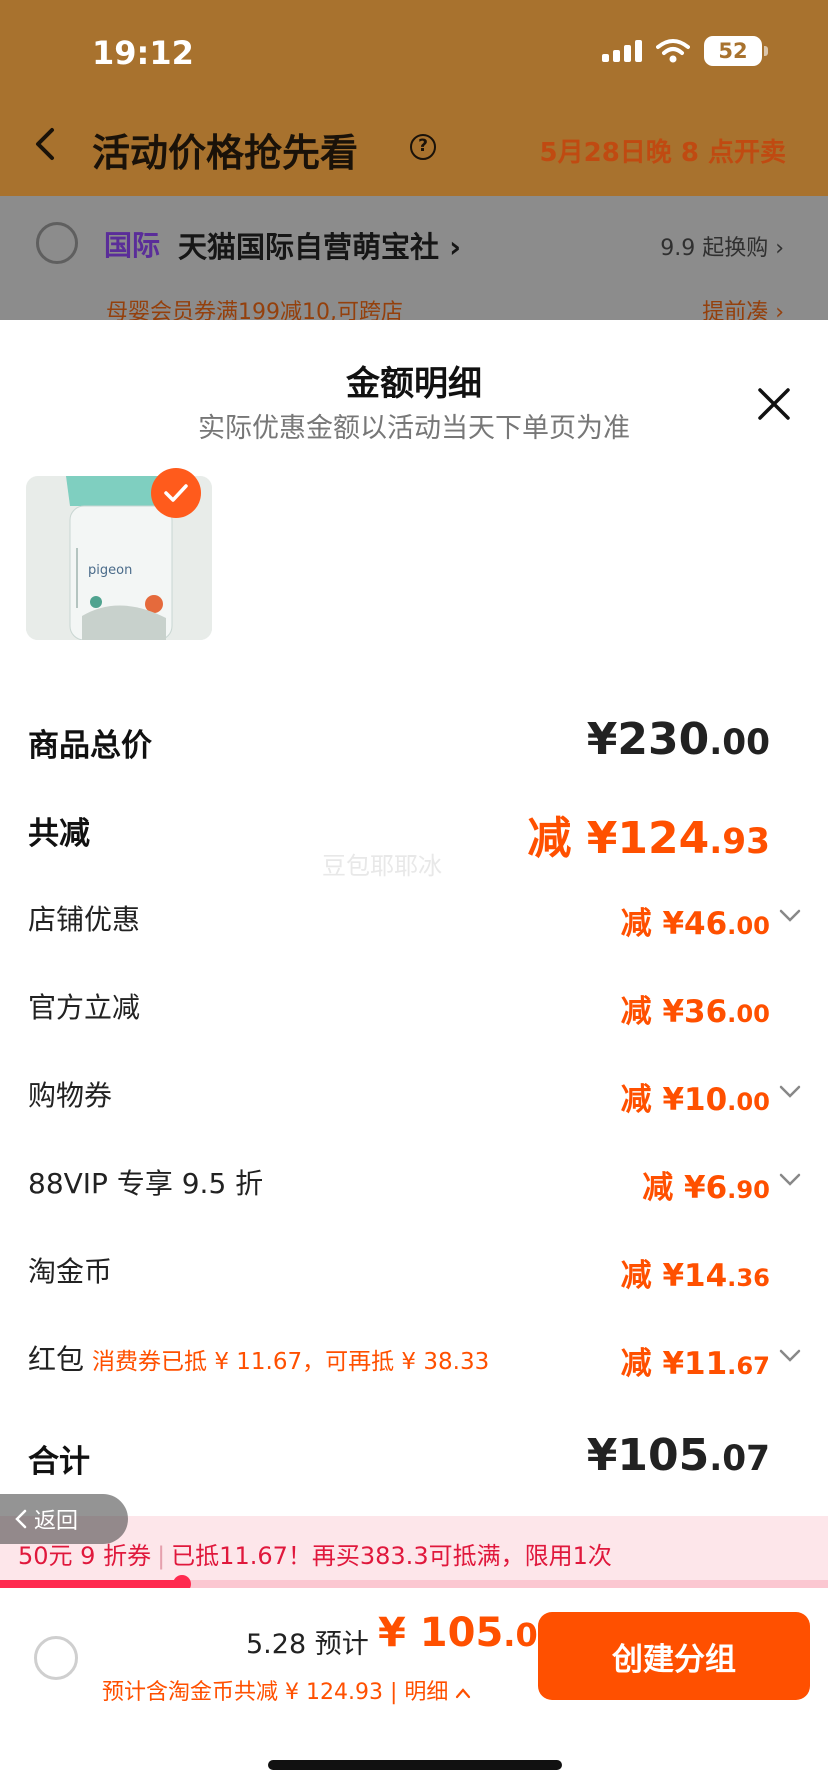 The image size is (828, 1792). I want to click on shop-name-link: 天猫国际自营萌宝社 ›, so click(319, 245).